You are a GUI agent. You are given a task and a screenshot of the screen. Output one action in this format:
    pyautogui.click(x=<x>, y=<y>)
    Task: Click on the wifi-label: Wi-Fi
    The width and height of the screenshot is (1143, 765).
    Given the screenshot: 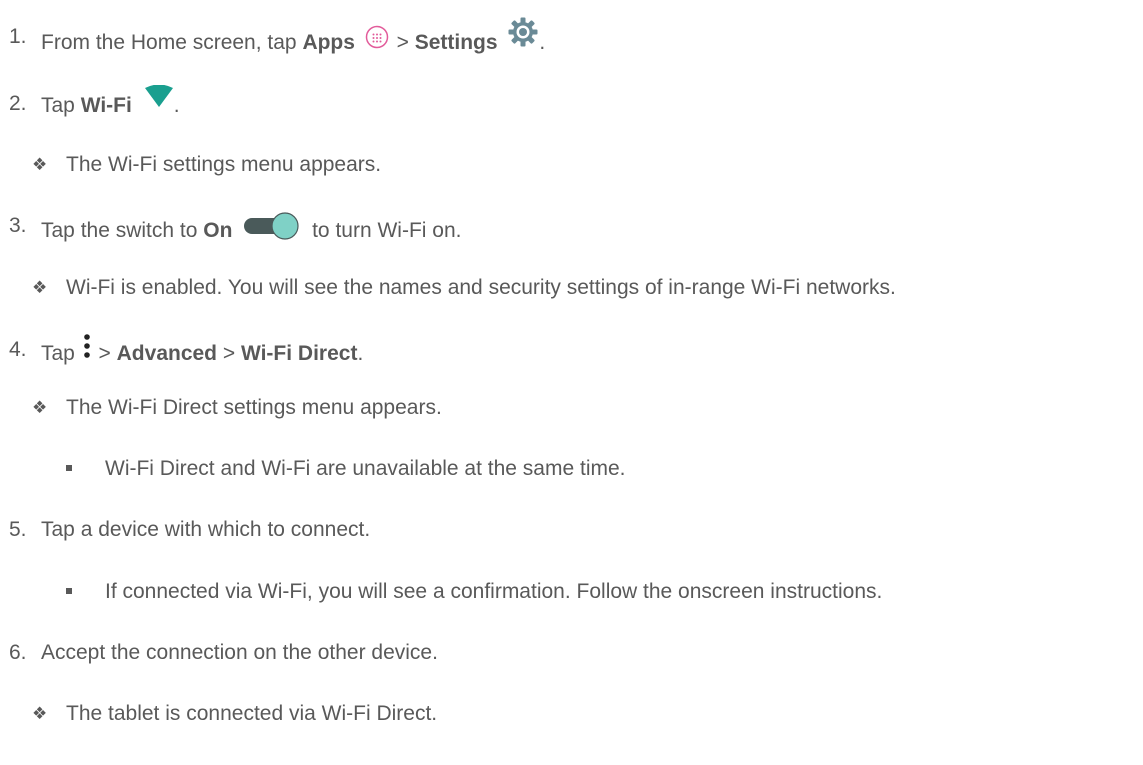 What is the action you would take?
    pyautogui.click(x=106, y=106)
    